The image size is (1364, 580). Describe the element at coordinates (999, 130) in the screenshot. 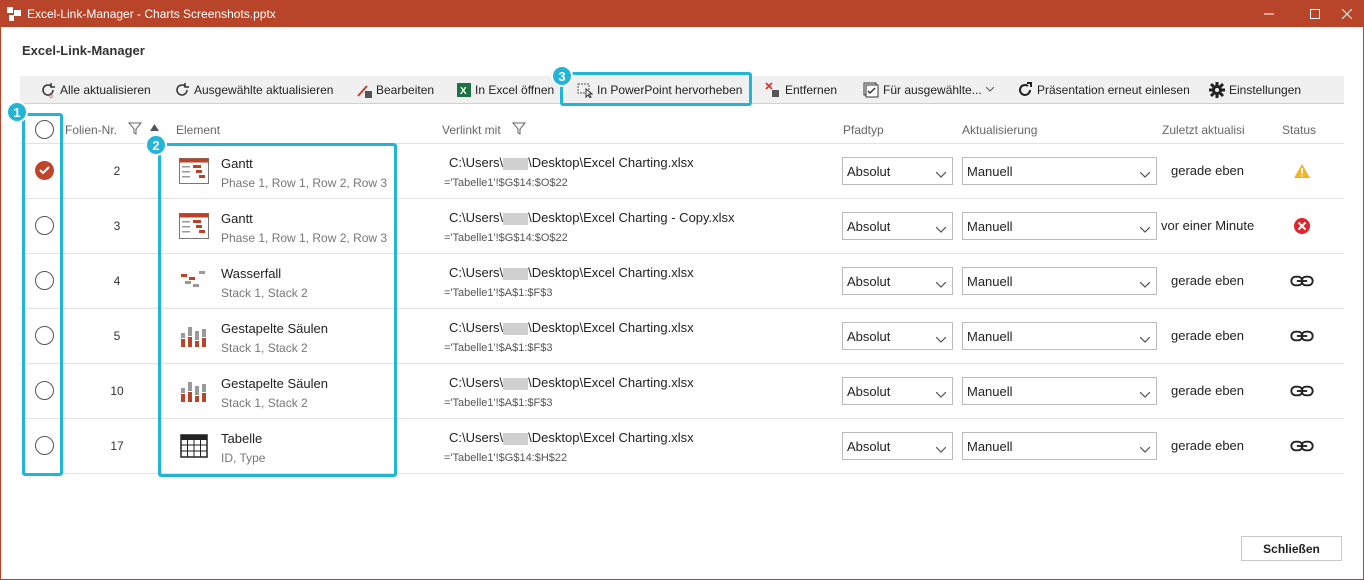

I see `column-header-update: Aktualisierung` at that location.